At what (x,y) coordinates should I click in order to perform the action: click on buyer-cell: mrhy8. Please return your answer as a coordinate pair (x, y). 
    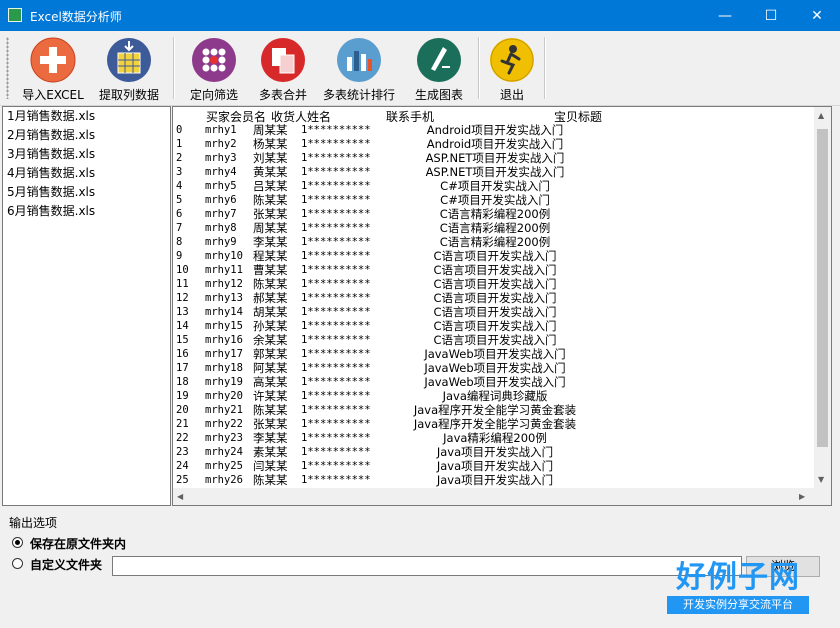
    Looking at the image, I should click on (221, 228).